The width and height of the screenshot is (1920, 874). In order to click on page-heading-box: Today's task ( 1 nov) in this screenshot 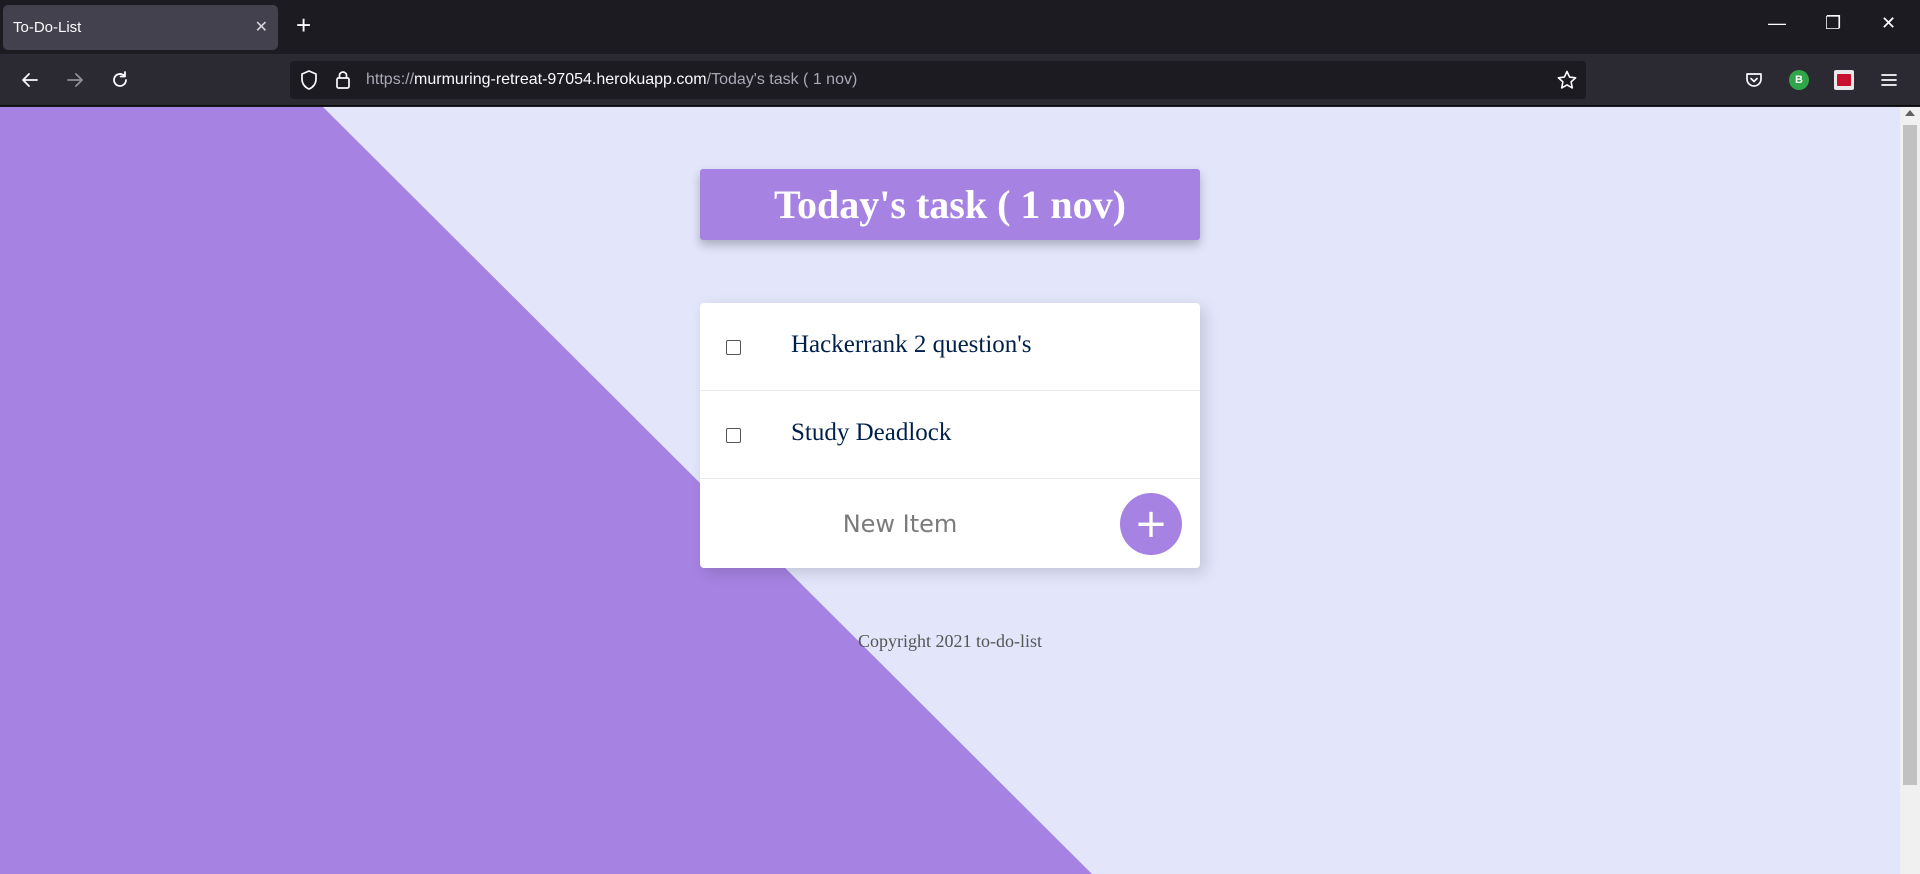, I will do `click(950, 204)`.